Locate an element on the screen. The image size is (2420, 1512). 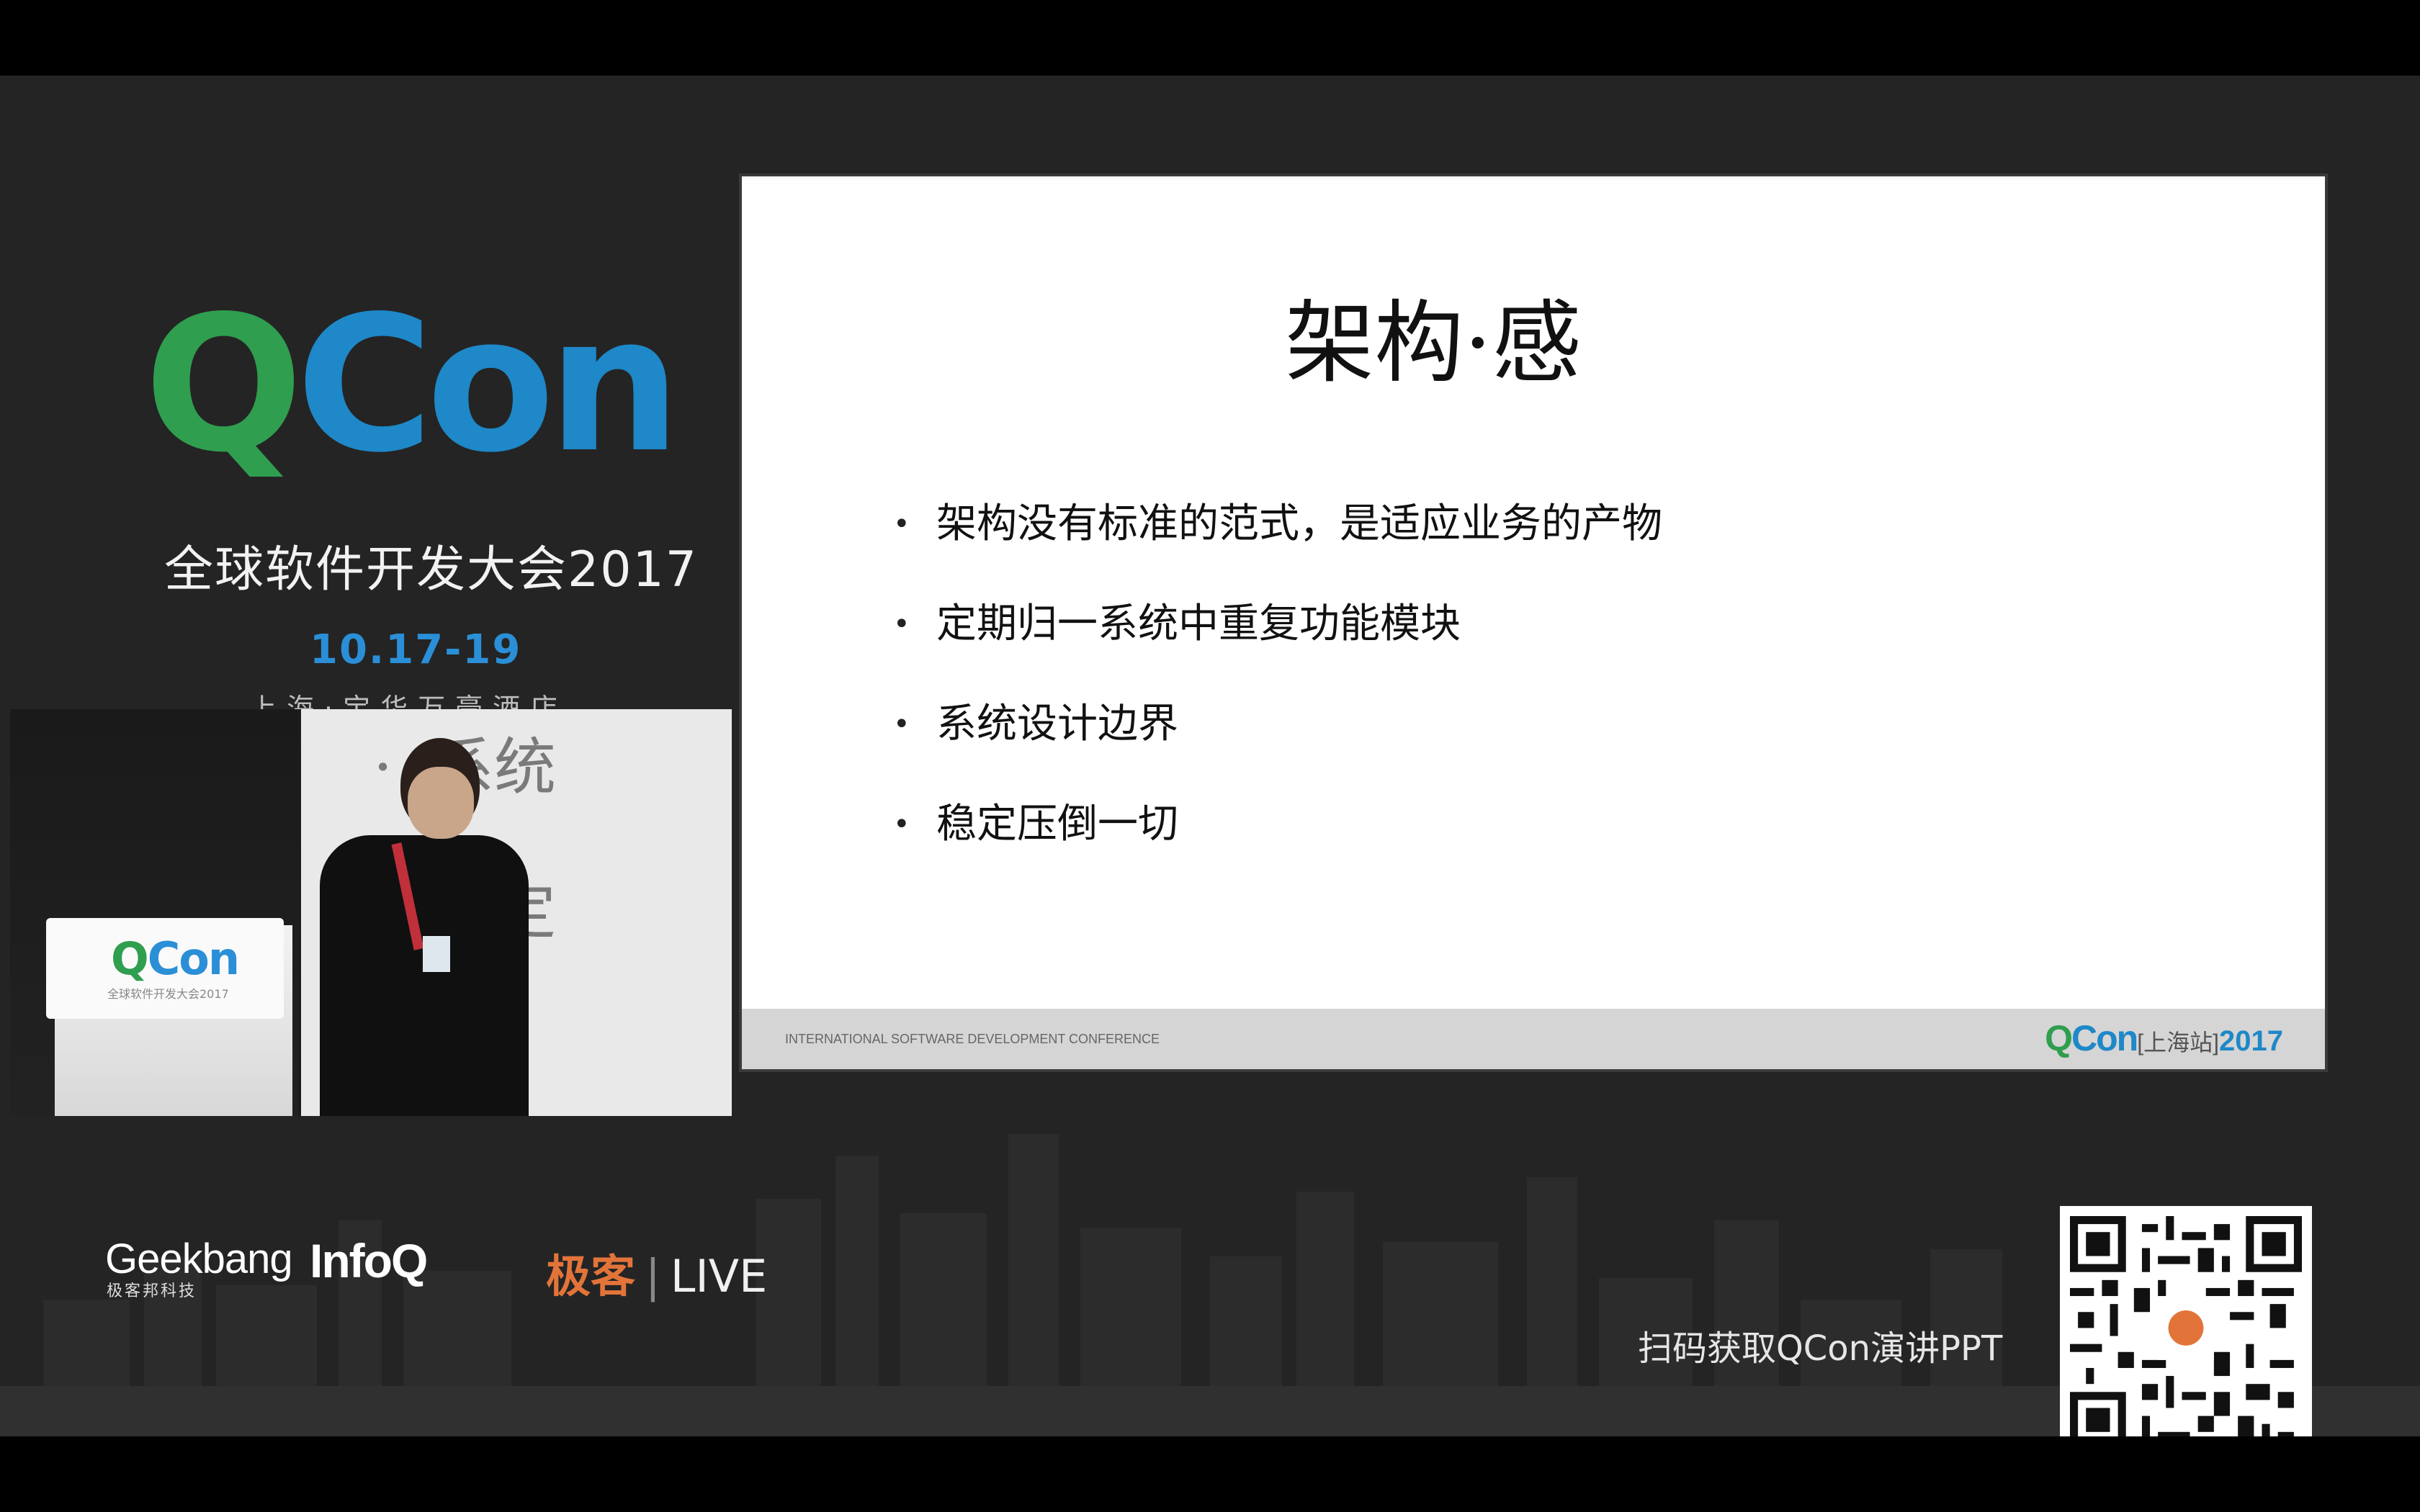
podium-logo-q: Q is located at coordinates (130, 958).